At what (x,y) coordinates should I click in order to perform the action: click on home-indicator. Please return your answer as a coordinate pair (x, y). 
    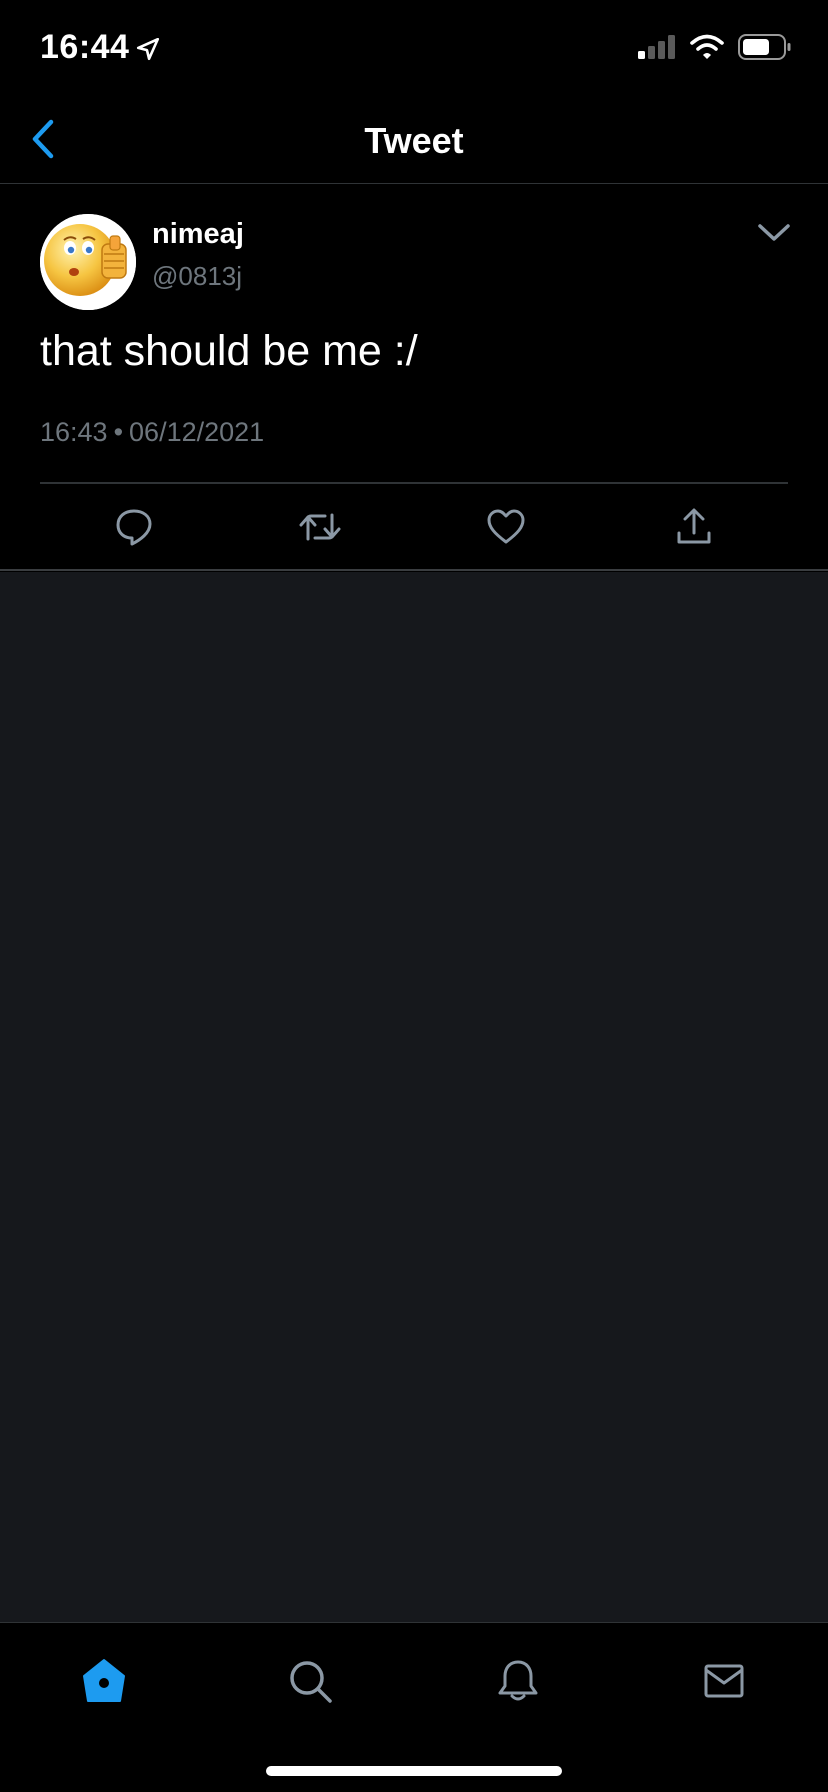
    Looking at the image, I should click on (414, 1771).